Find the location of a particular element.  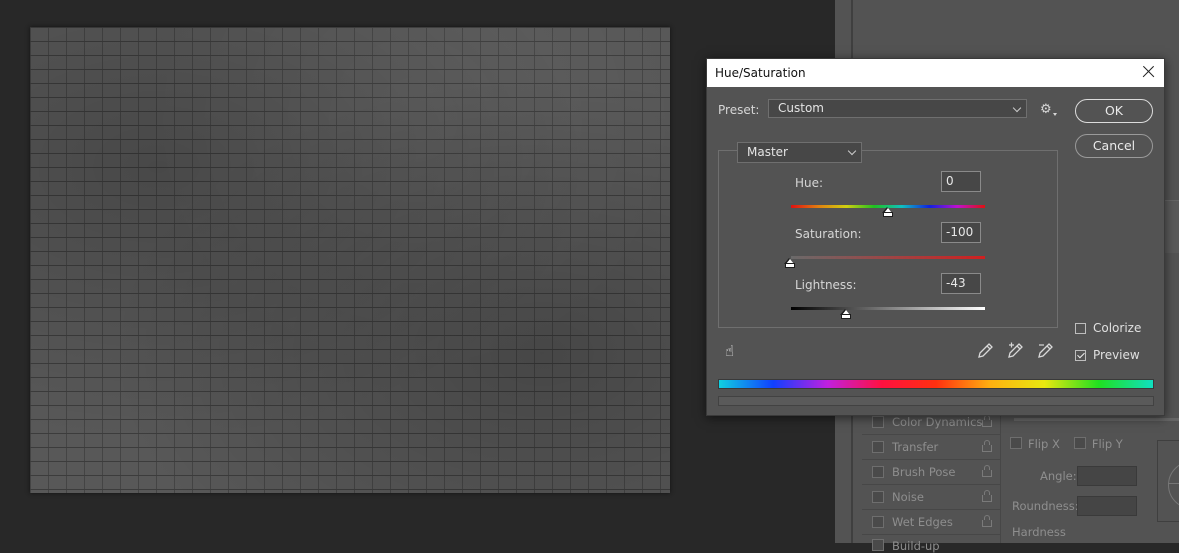

angle-label: Angle: is located at coordinates (1058, 476).